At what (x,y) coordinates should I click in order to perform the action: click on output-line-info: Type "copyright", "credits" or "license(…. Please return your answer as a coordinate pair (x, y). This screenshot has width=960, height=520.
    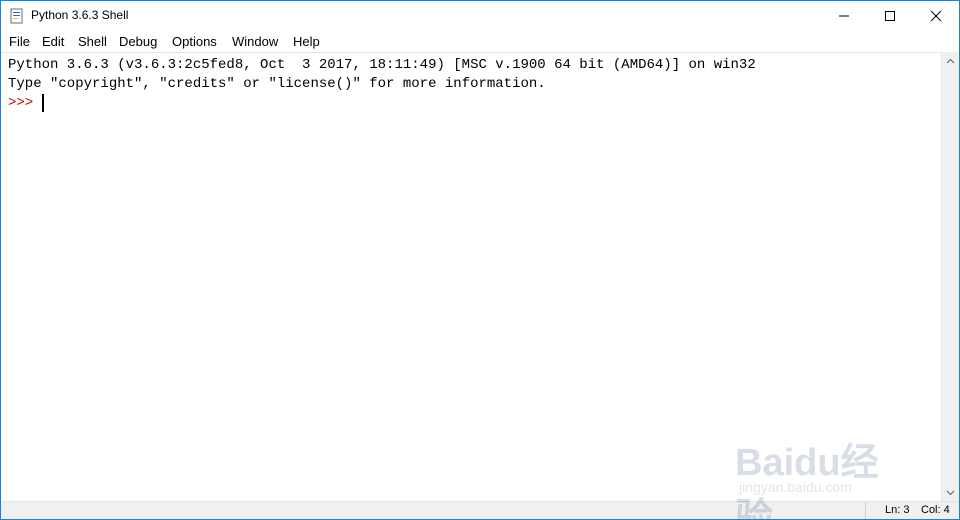
    Looking at the image, I should click on (277, 84).